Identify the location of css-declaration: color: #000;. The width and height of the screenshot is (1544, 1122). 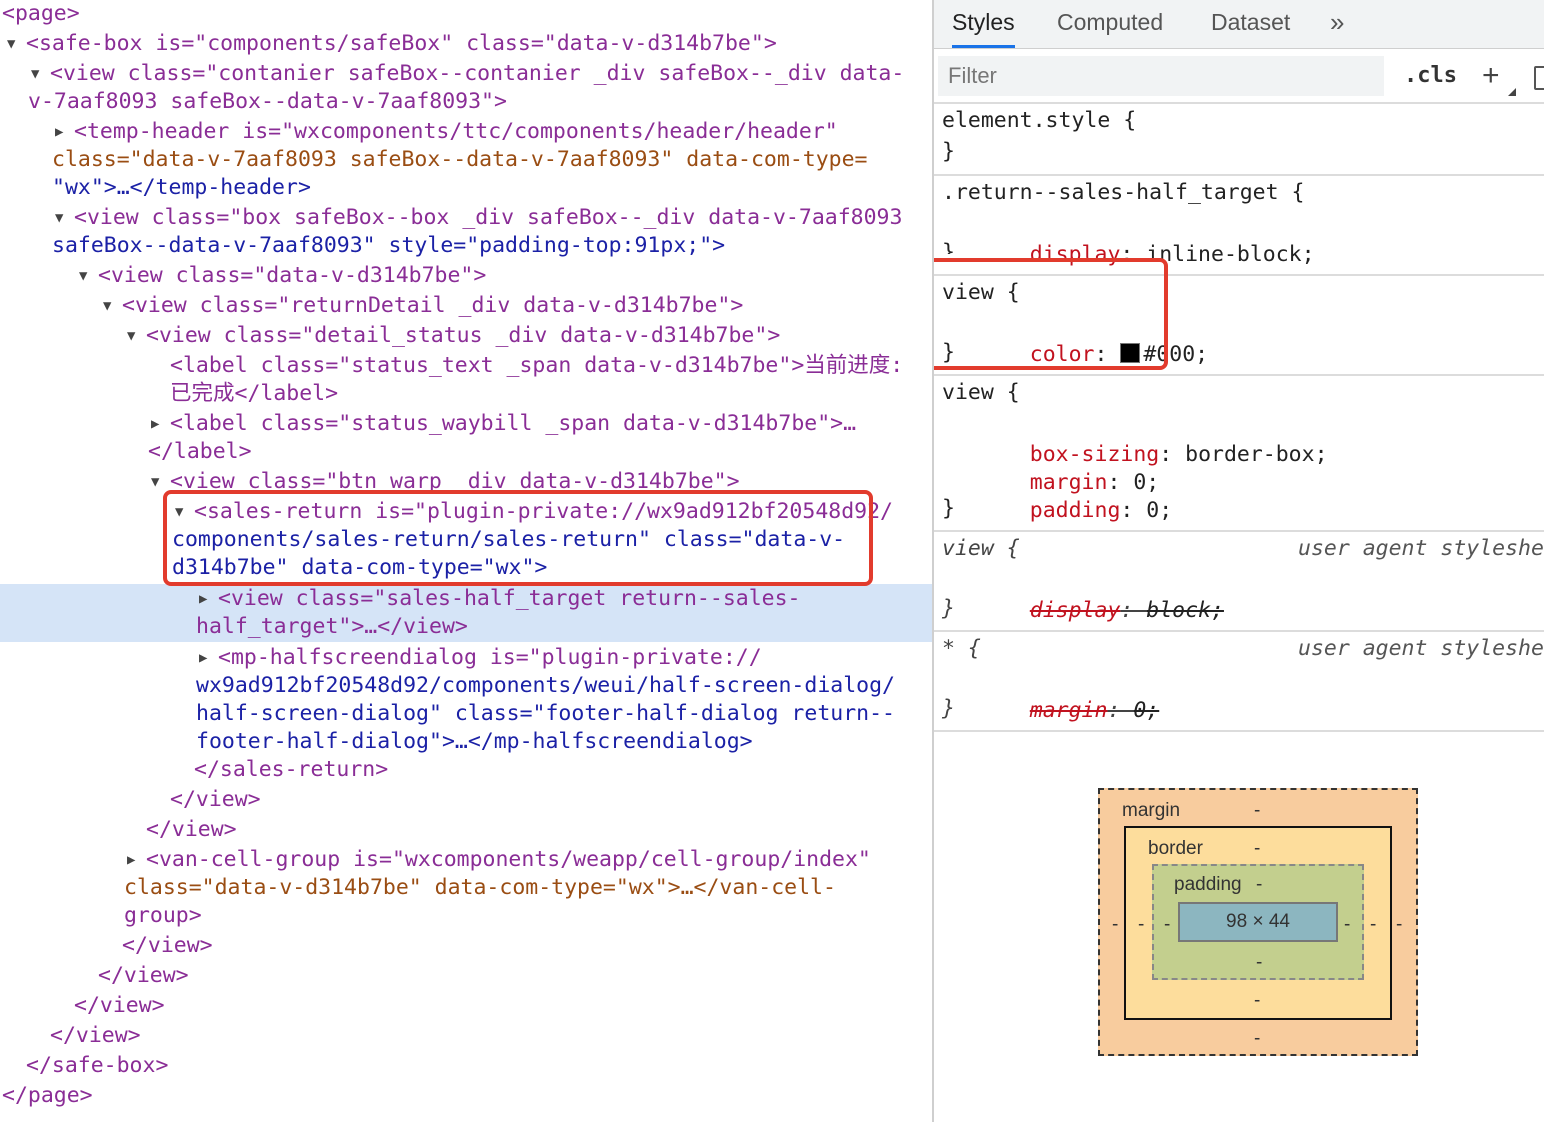
(1093, 338).